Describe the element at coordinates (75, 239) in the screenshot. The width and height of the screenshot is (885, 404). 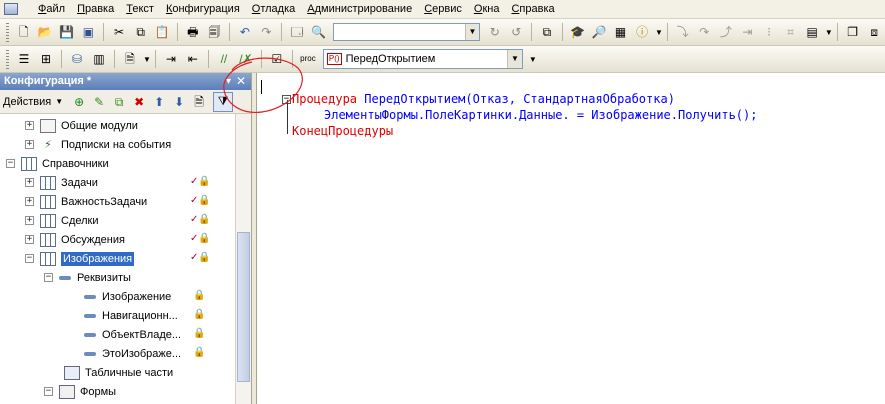
I see `tree-item: + Обсуждения` at that location.